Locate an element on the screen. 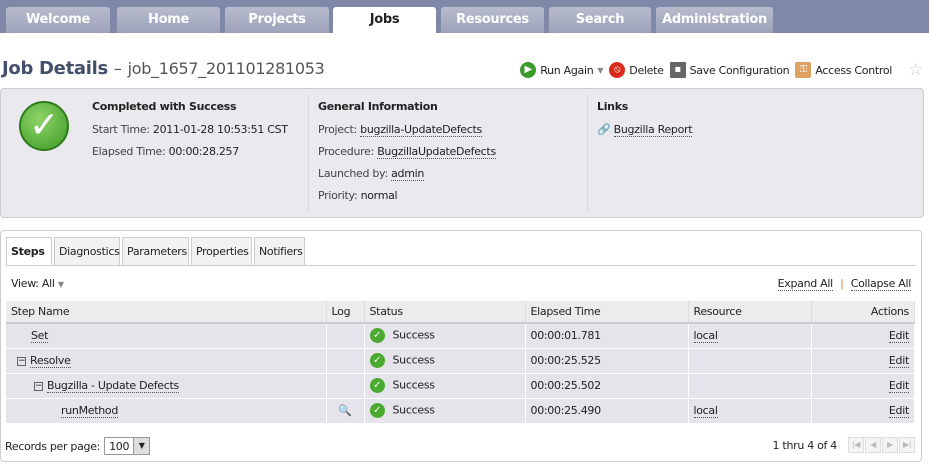  run-again-label: Run Again is located at coordinates (567, 70).